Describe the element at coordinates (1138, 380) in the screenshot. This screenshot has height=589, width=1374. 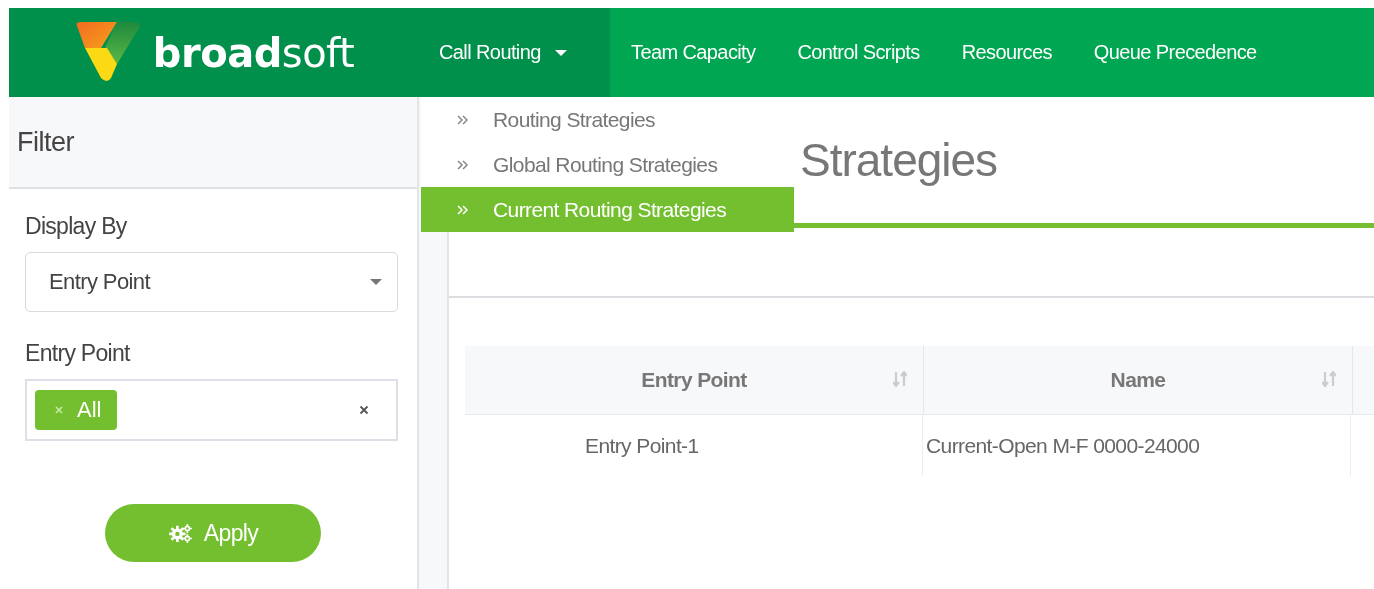
I see `column-header: Name` at that location.